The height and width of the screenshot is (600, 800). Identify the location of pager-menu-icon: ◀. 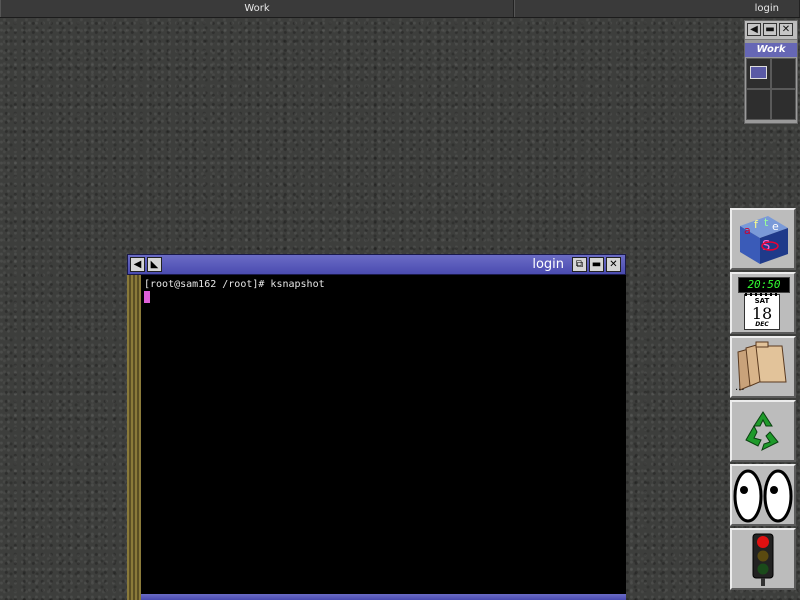
(754, 29).